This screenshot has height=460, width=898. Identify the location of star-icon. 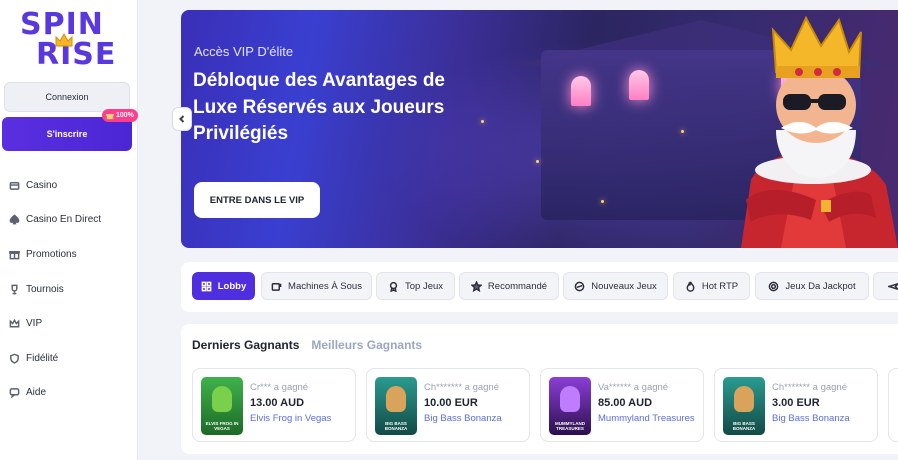
(476, 286).